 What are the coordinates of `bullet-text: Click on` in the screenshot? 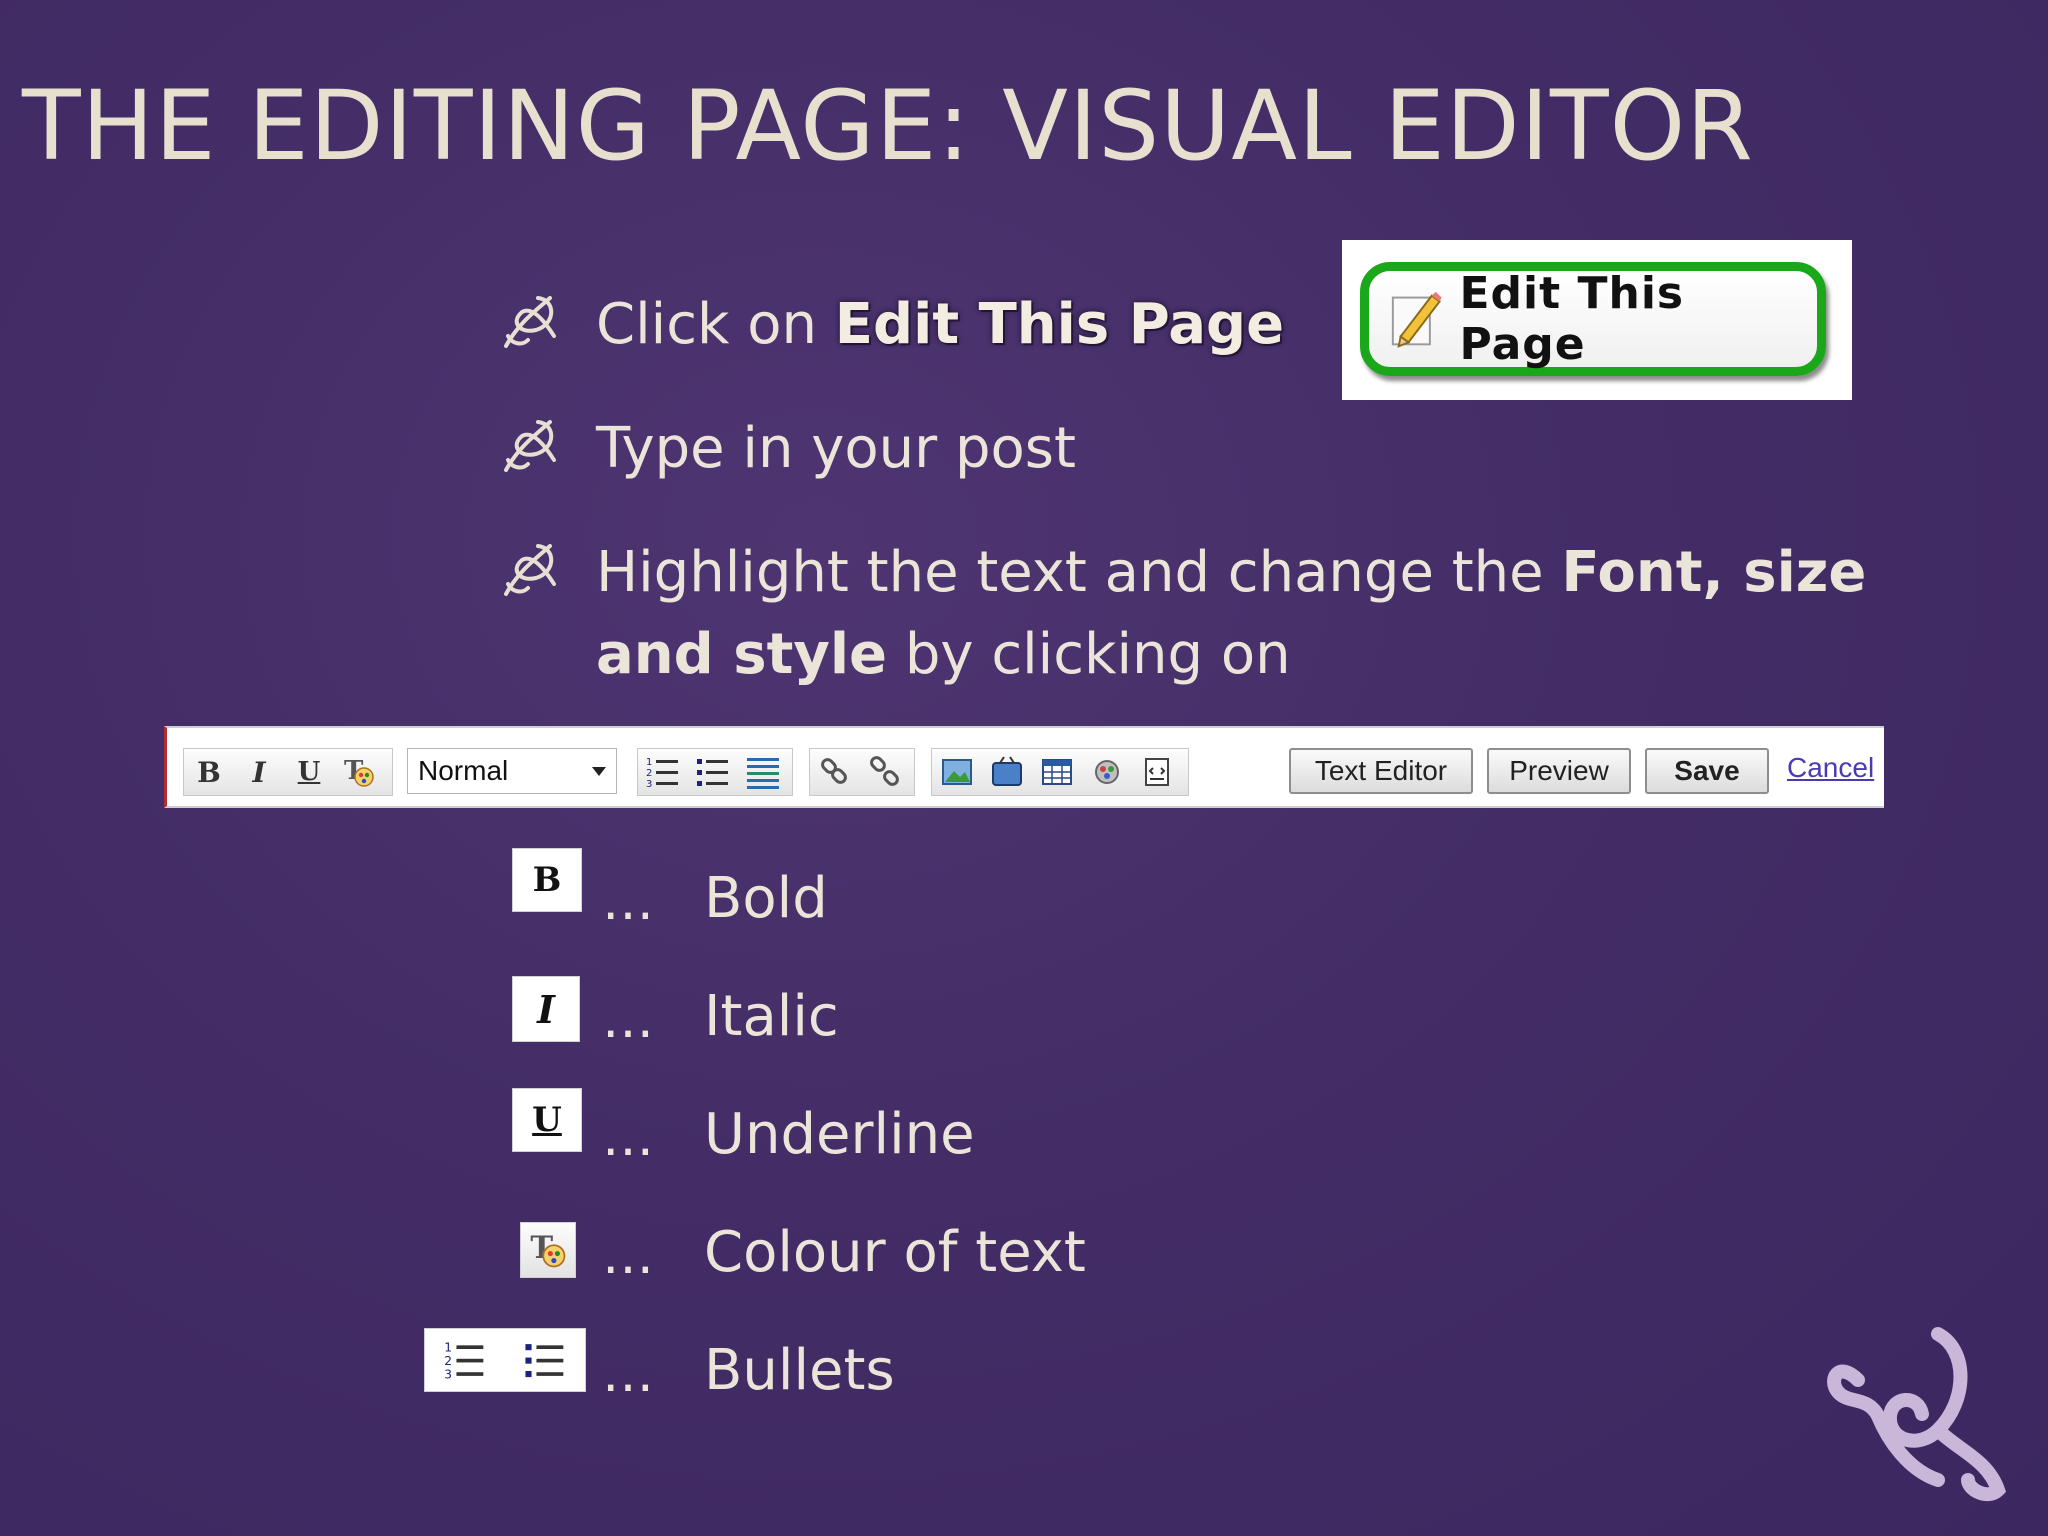 It's located at (715, 324).